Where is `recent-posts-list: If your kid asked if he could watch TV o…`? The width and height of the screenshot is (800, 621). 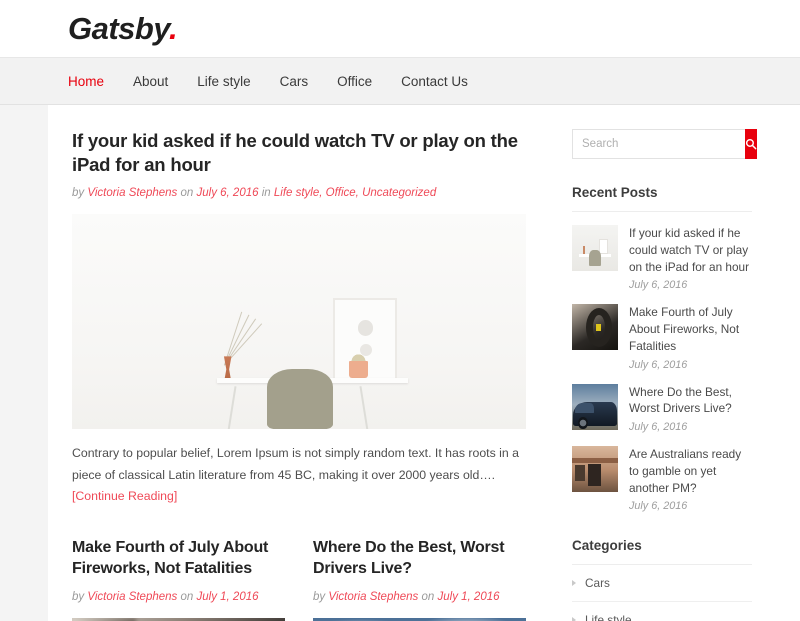 recent-posts-list: If your kid asked if he could watch TV o… is located at coordinates (662, 362).